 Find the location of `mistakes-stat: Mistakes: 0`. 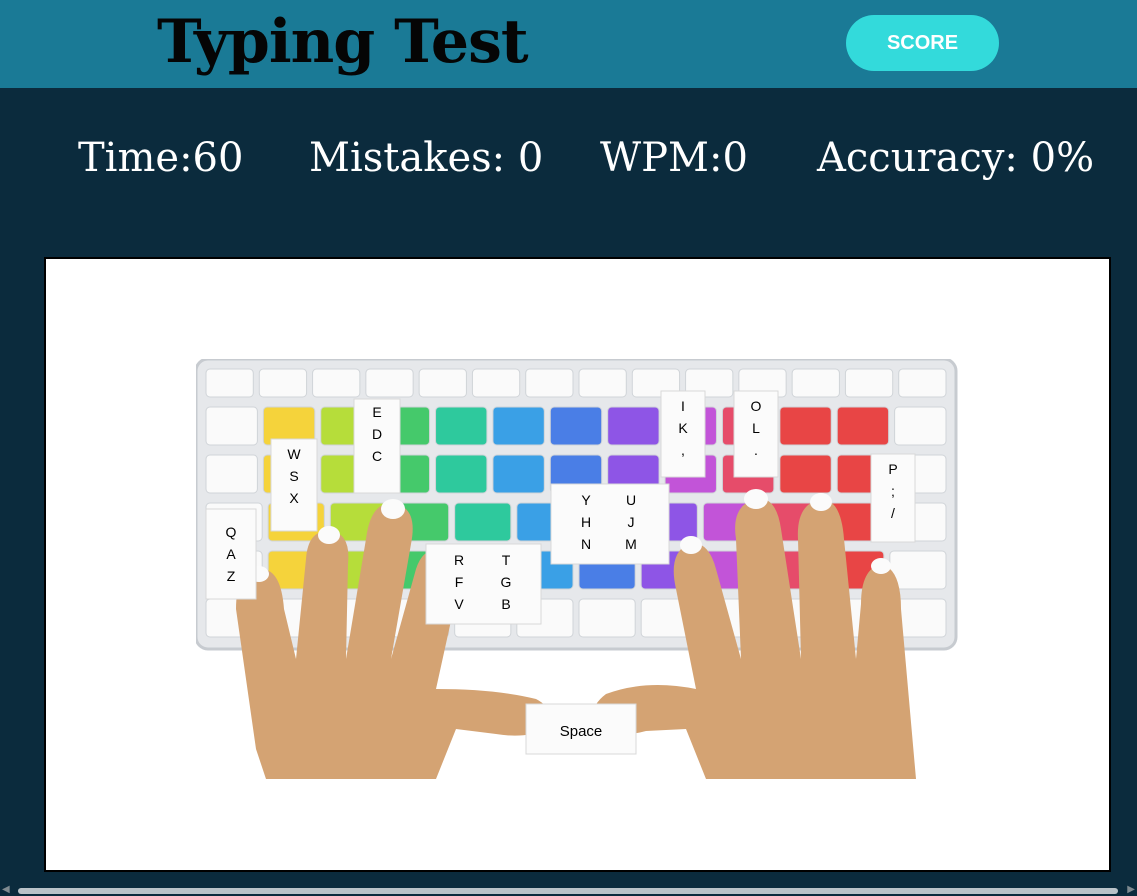

mistakes-stat: Mistakes: 0 is located at coordinates (426, 158).